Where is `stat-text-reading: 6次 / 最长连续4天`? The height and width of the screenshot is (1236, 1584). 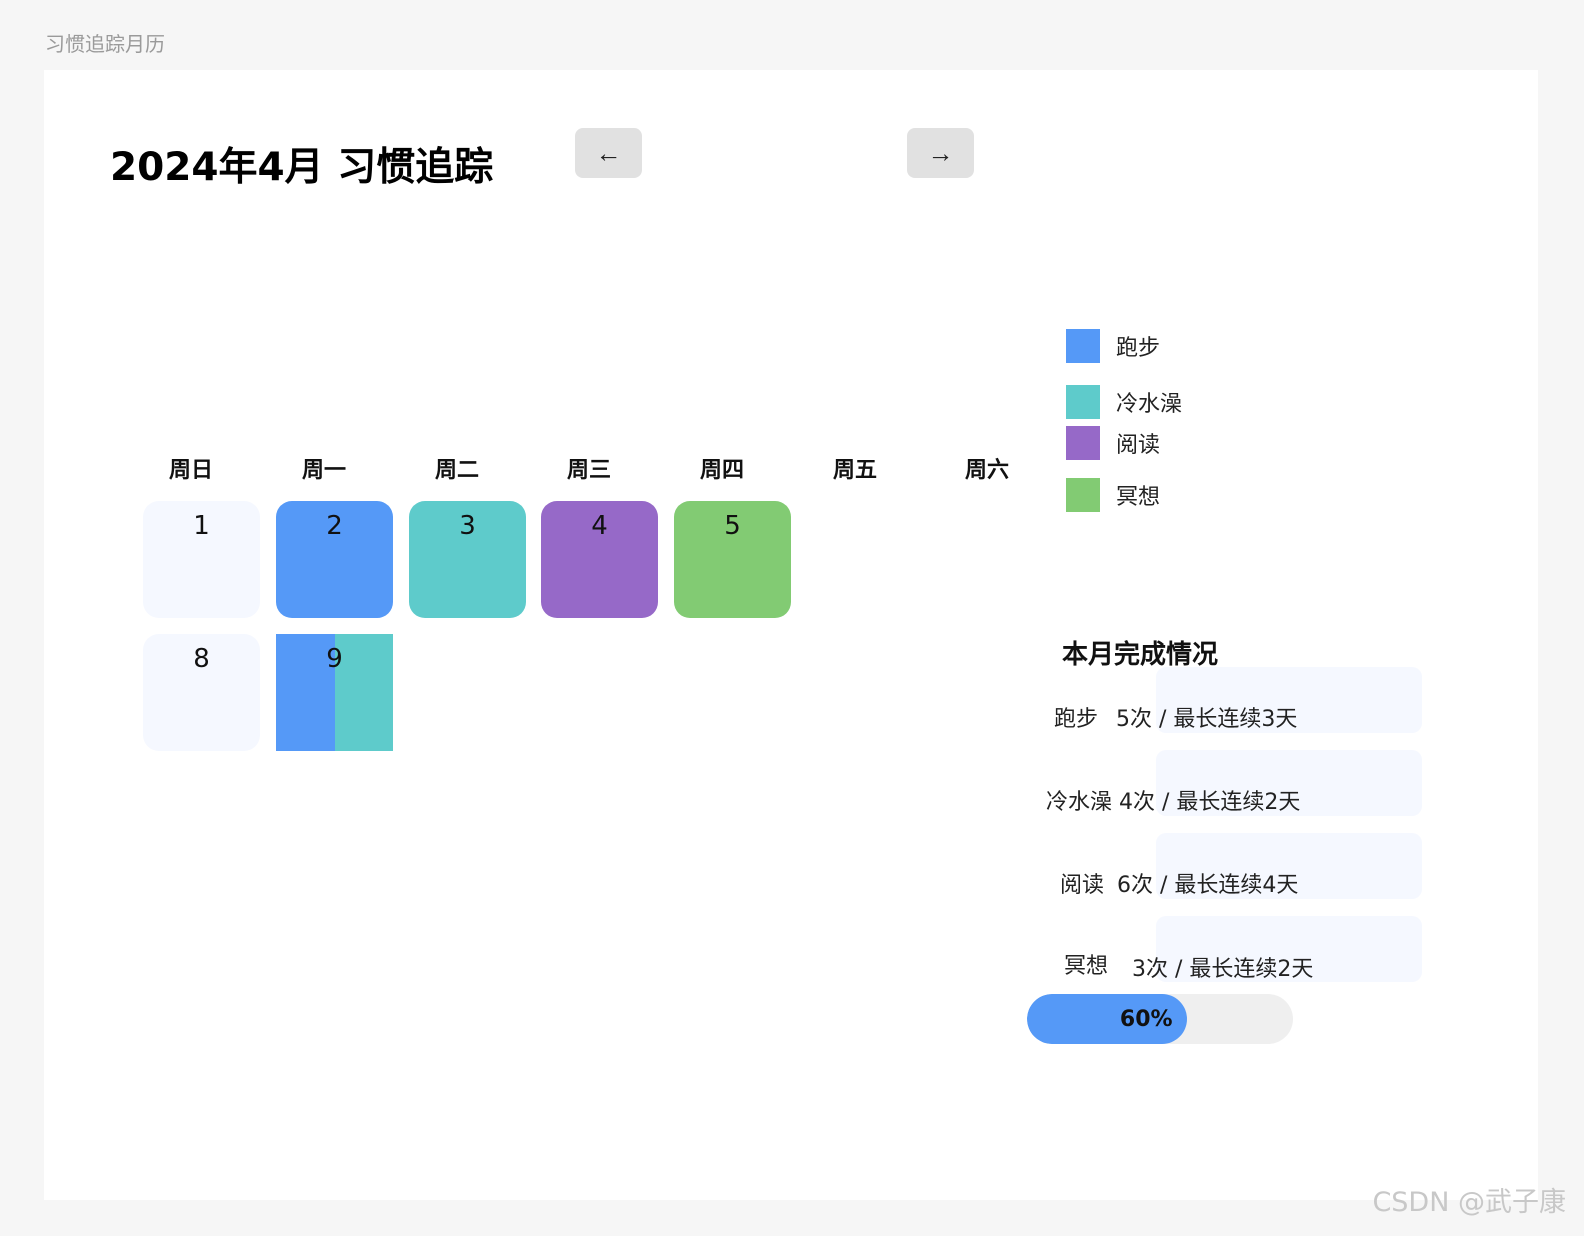 stat-text-reading: 6次 / 最长连续4天 is located at coordinates (1208, 885).